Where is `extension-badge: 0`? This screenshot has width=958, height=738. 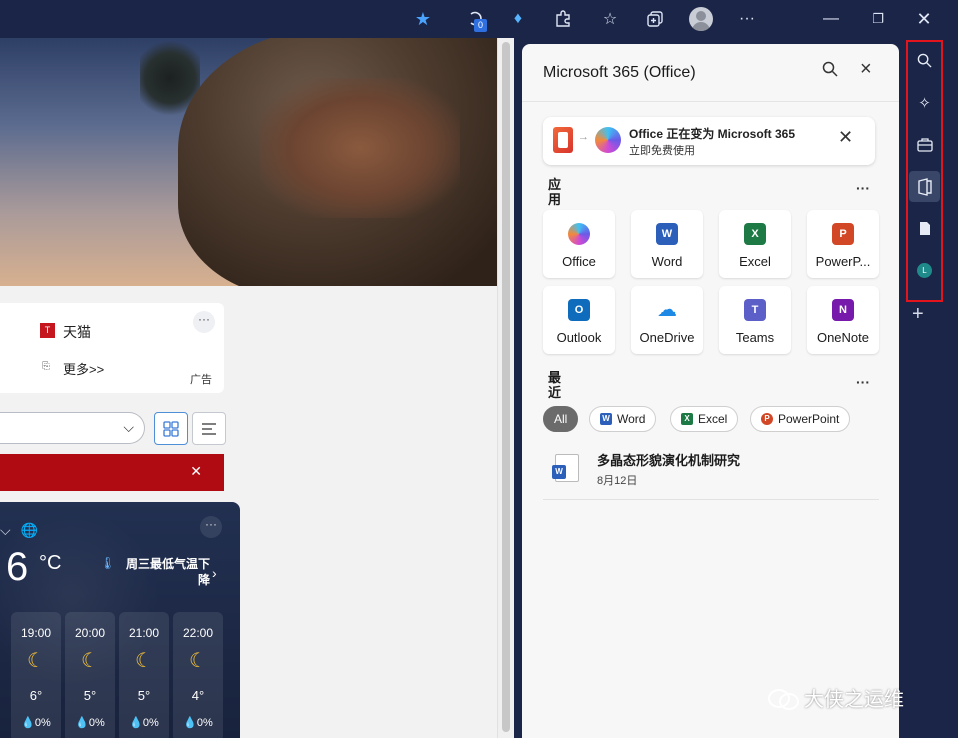
extension-badge: 0 is located at coordinates (480, 25).